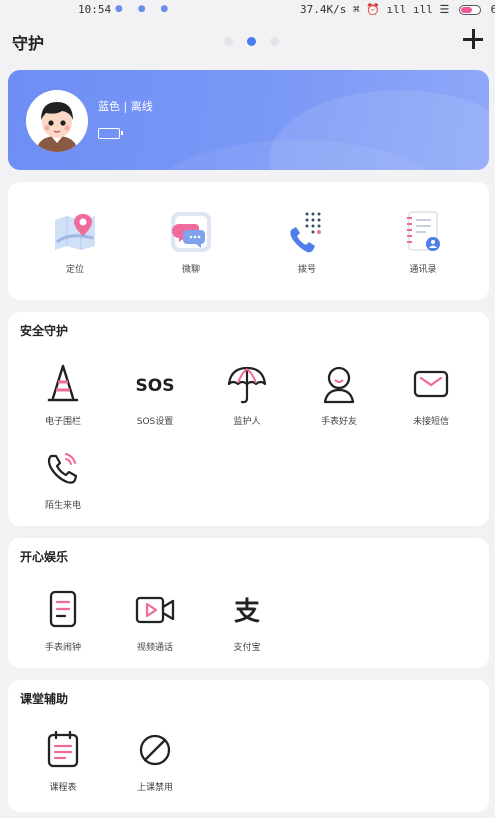 The height and width of the screenshot is (818, 495). I want to click on umbrella-icon, so click(247, 385).